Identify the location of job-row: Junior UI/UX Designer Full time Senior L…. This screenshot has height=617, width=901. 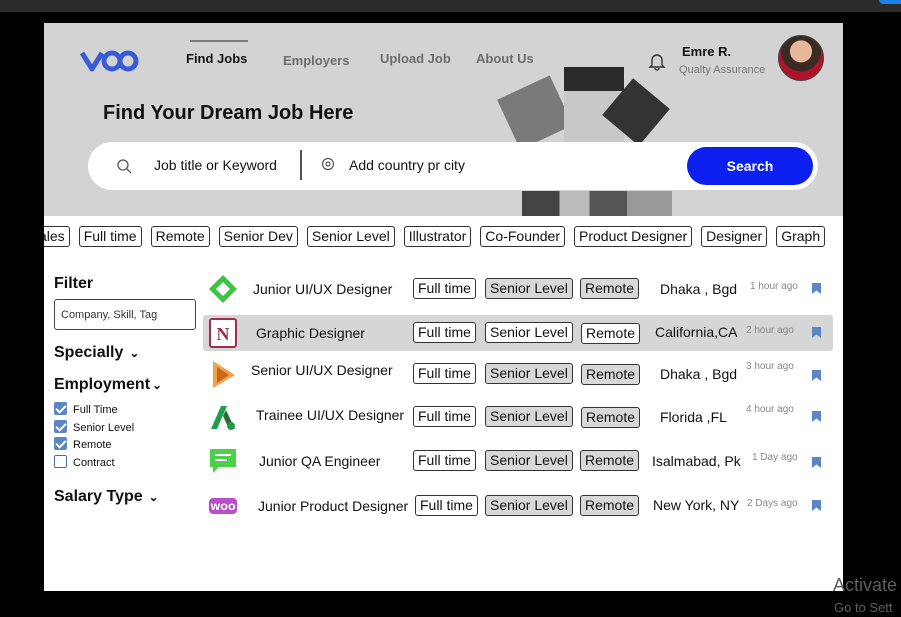
(518, 289).